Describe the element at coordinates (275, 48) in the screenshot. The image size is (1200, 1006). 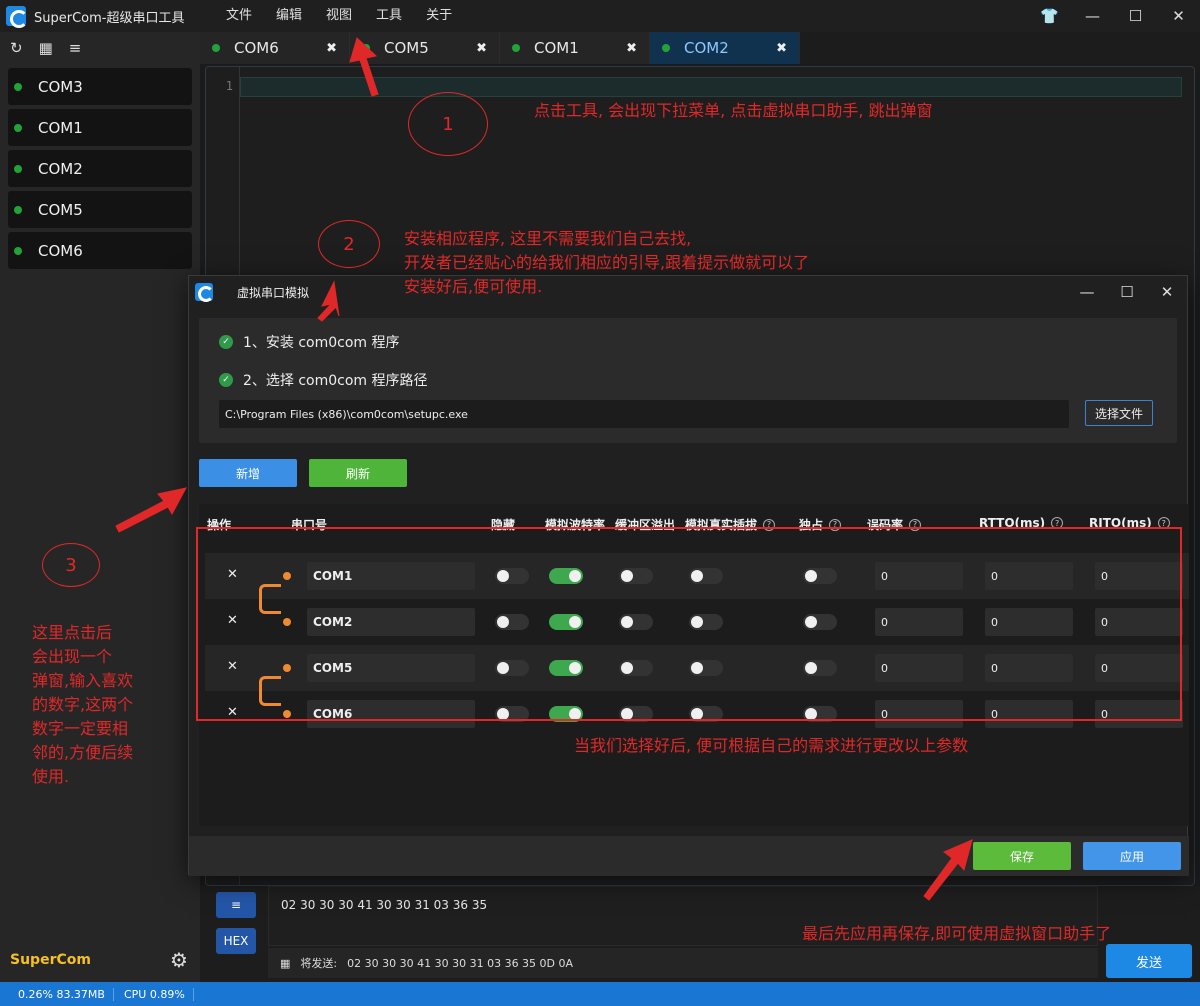
I see `tab-com6: COM6 ✖` at that location.